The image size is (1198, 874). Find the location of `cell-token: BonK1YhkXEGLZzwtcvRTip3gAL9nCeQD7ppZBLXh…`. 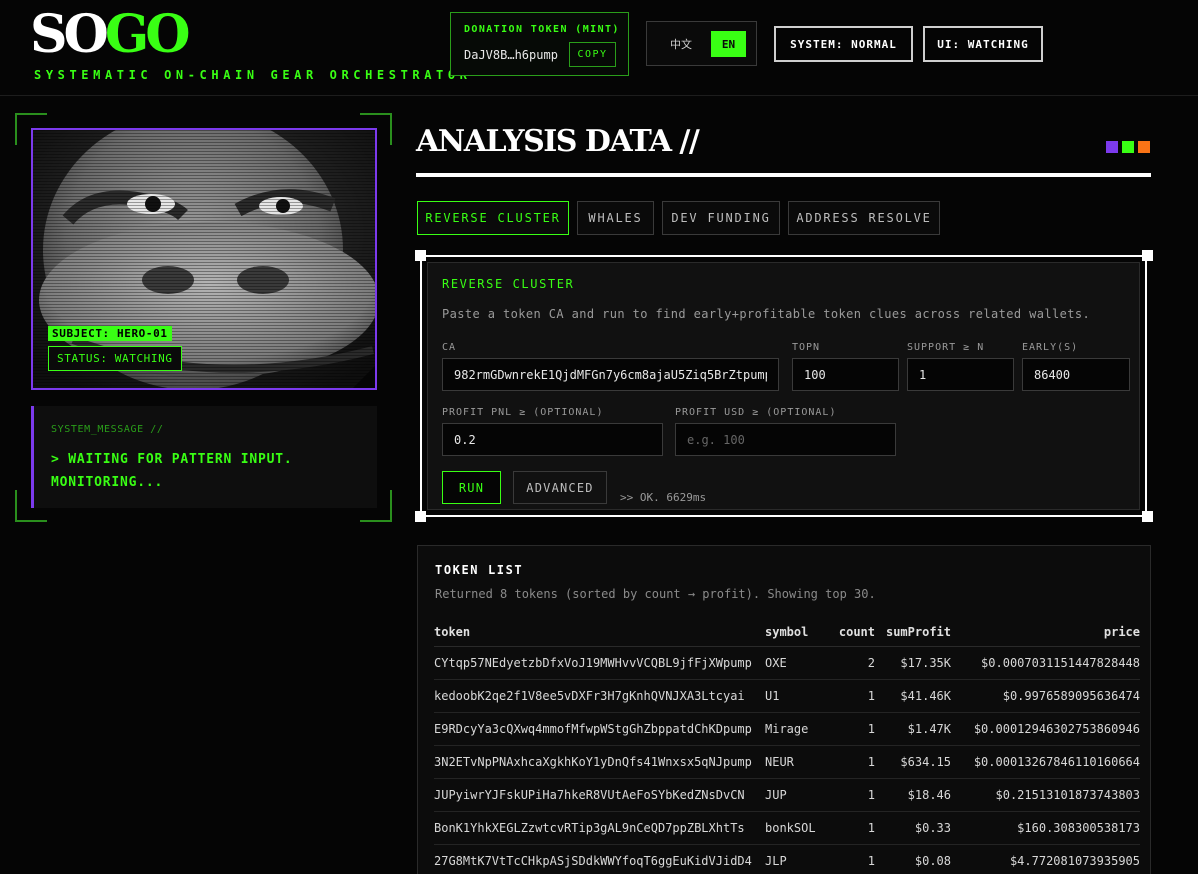

cell-token: BonK1YhkXEGLZzwtcvRTip3gAL9nCeQD7ppZBLXh… is located at coordinates (599, 828).